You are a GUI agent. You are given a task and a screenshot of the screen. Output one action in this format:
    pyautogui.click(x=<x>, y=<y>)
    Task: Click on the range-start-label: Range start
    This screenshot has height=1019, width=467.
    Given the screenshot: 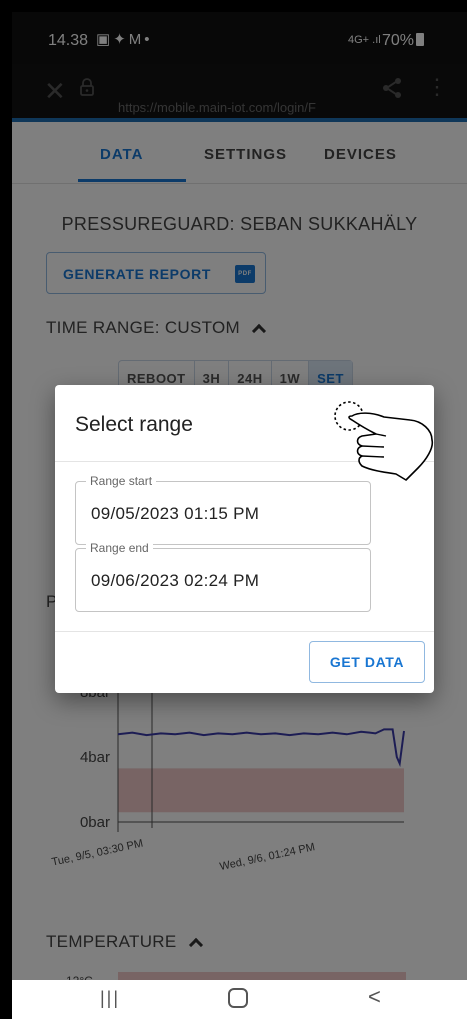 What is the action you would take?
    pyautogui.click(x=121, y=481)
    